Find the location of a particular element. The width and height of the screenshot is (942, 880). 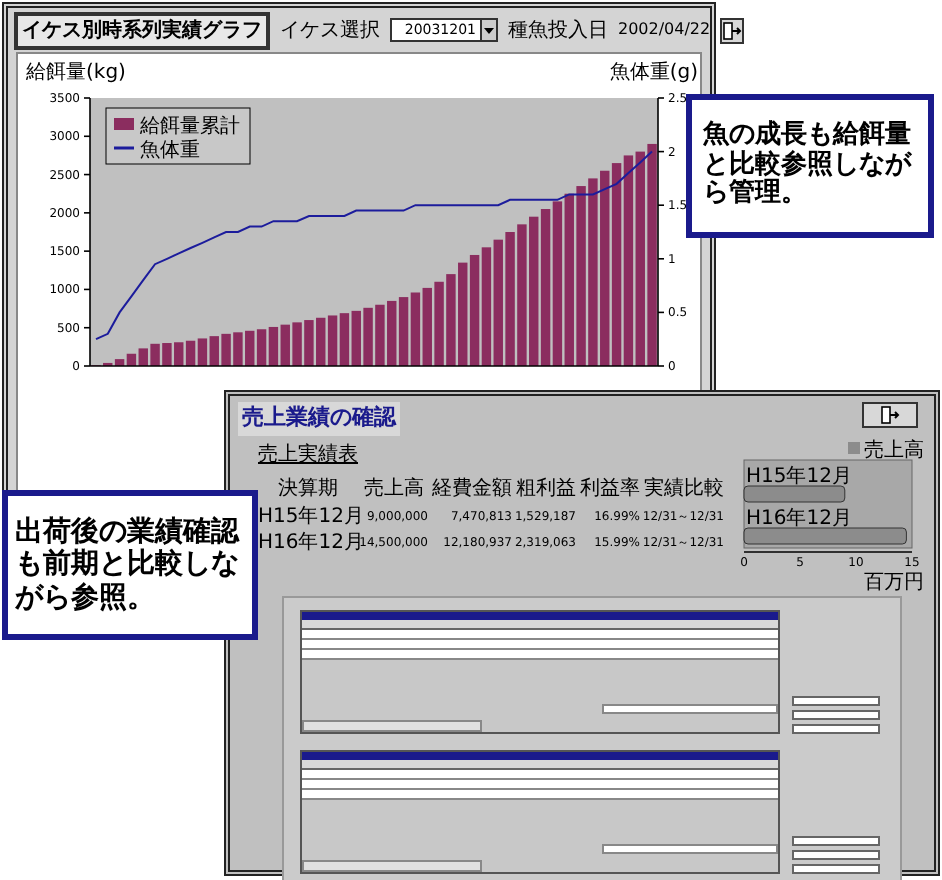

column-header: 粗利益 is located at coordinates (546, 489).